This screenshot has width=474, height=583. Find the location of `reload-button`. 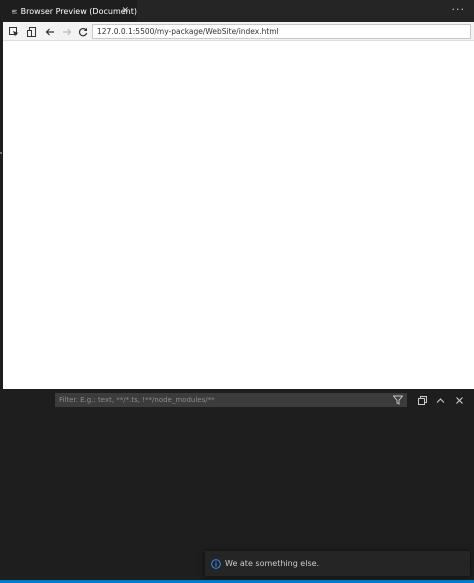

reload-button is located at coordinates (83, 32).